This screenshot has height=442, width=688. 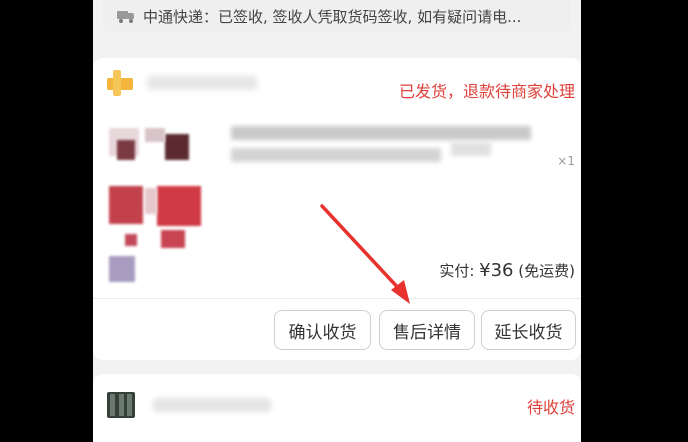 I want to click on extend-receipt-button: 延长收货, so click(x=528, y=330).